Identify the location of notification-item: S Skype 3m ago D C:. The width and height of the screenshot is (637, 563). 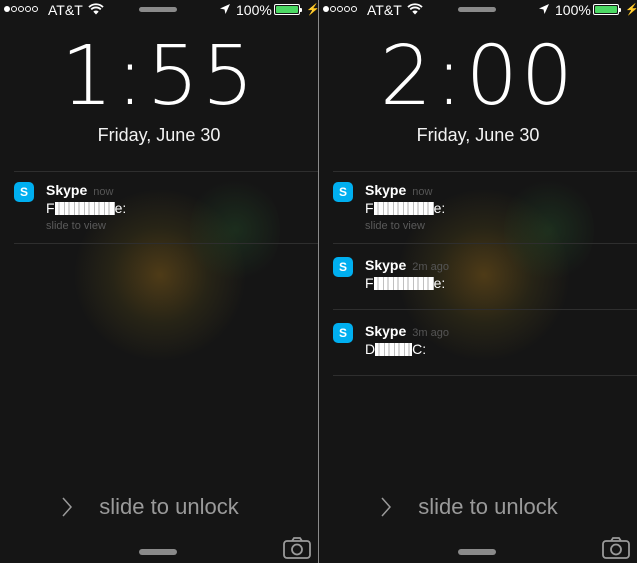
(485, 349).